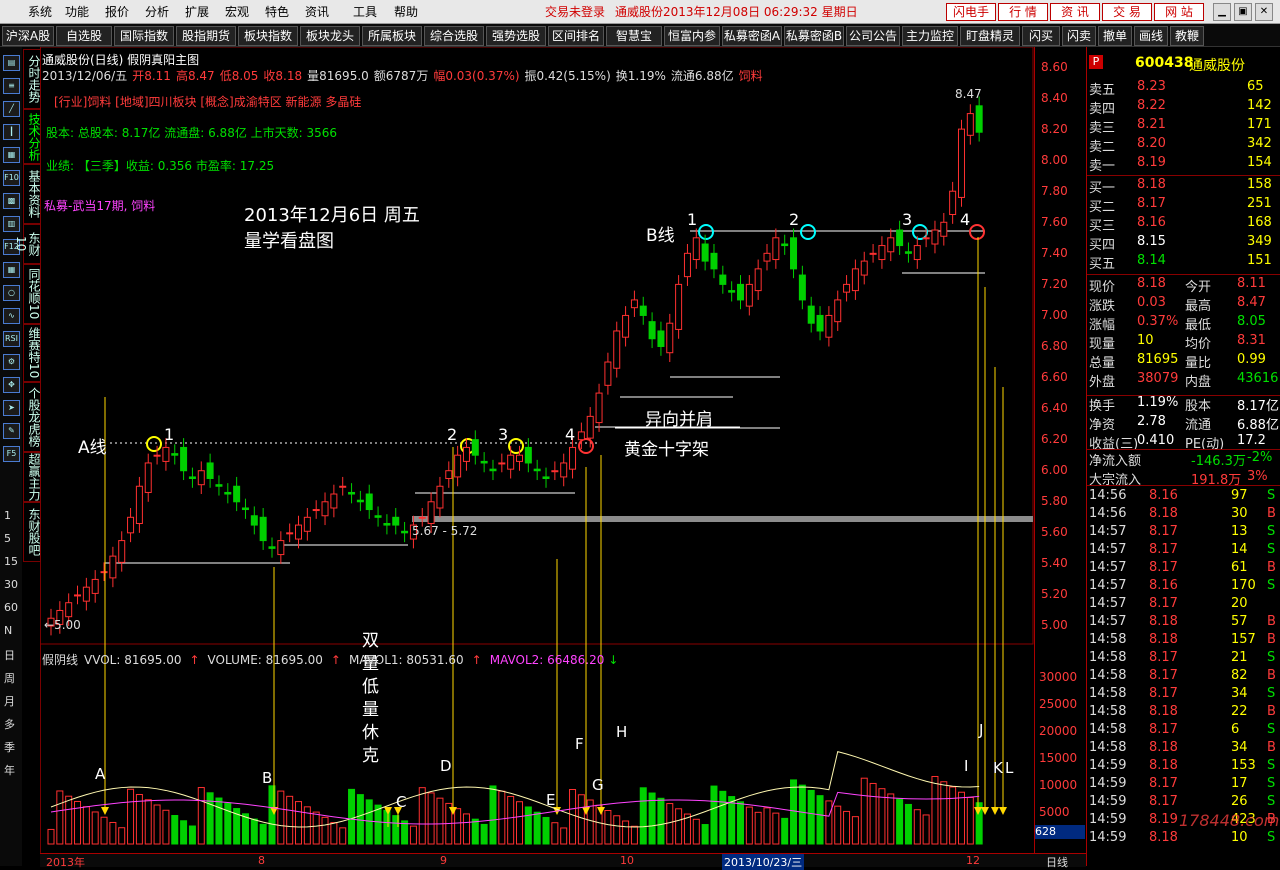 The image size is (1280, 870). What do you see at coordinates (814, 36) in the screenshot?
I see `toolbar-button: 私募密函B` at bounding box center [814, 36].